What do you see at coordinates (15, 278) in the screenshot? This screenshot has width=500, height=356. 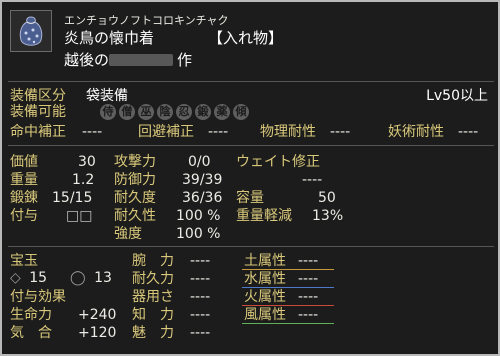 I see `diamond-icon: ◇` at bounding box center [15, 278].